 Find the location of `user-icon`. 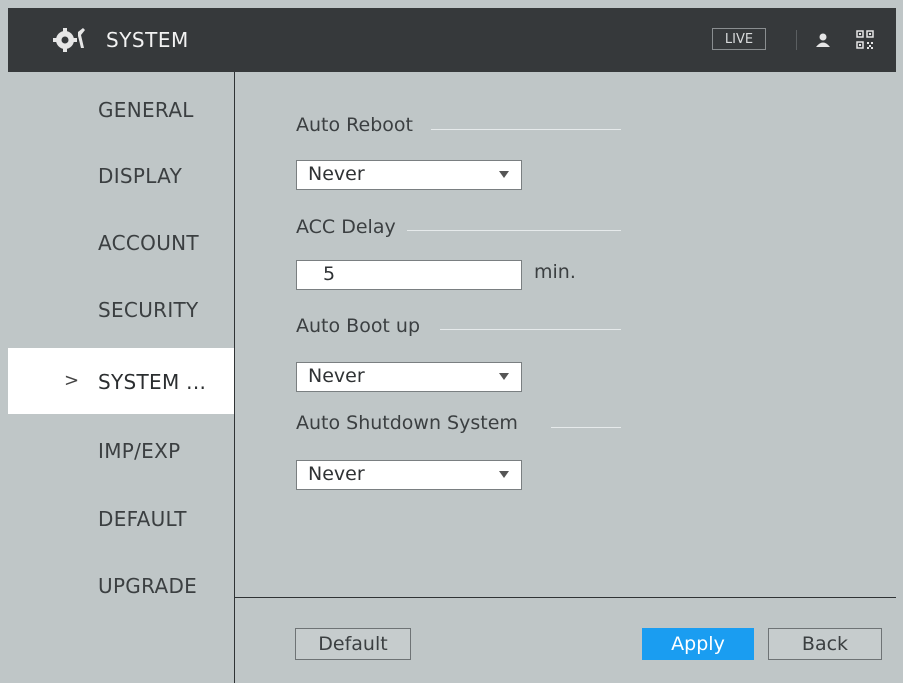

user-icon is located at coordinates (823, 40).